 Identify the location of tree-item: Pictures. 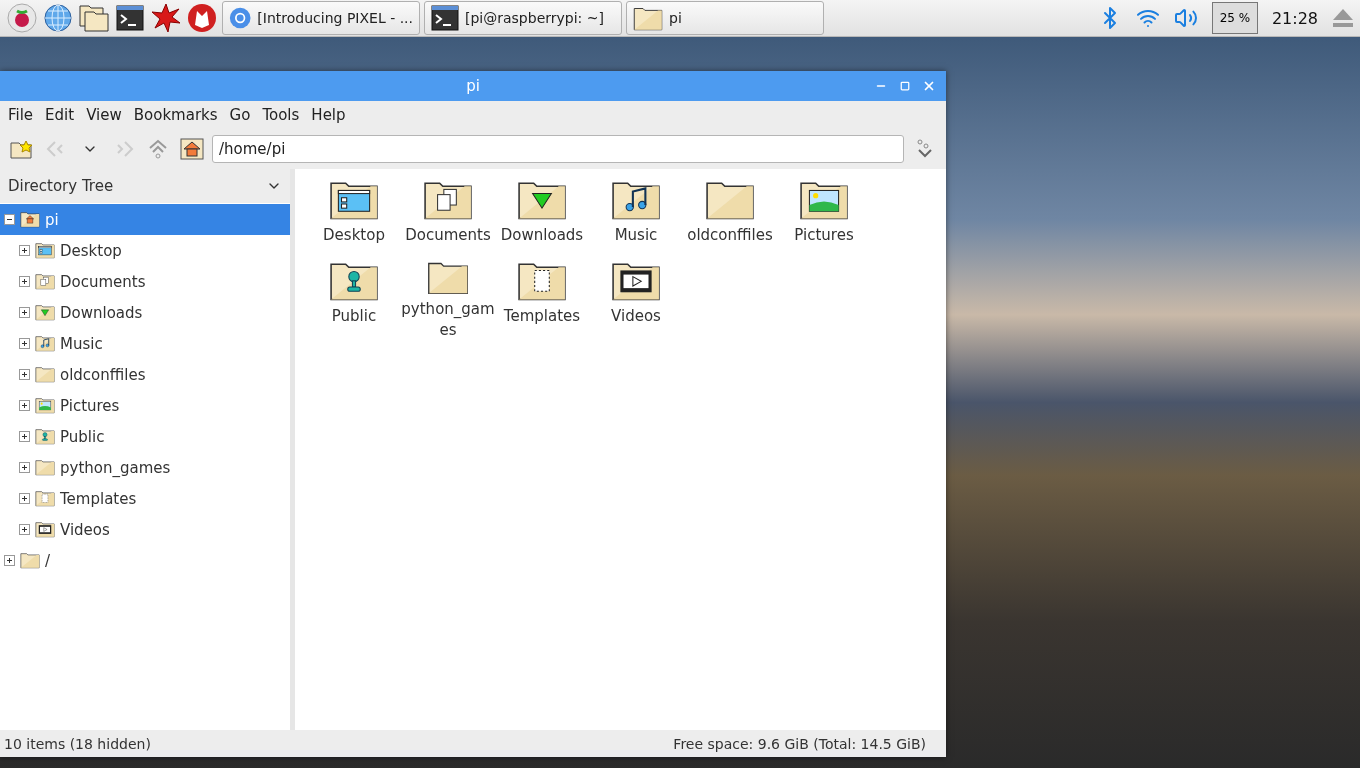
(145, 405).